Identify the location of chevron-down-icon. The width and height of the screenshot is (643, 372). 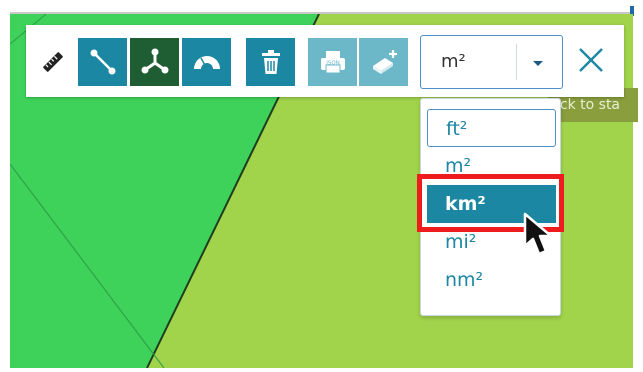
(538, 64).